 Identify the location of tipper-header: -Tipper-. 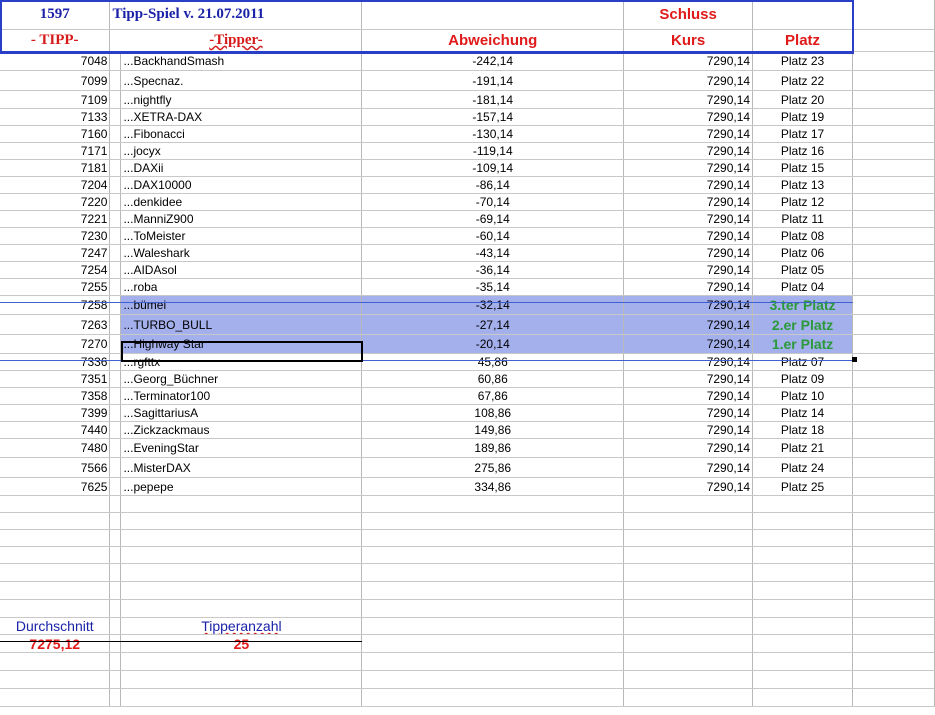
(235, 40).